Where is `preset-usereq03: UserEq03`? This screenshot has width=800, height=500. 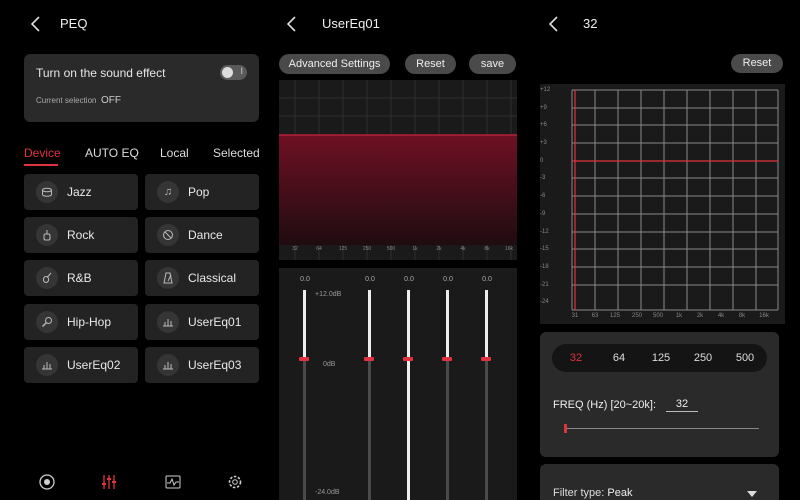 preset-usereq03: UserEq03 is located at coordinates (202, 365).